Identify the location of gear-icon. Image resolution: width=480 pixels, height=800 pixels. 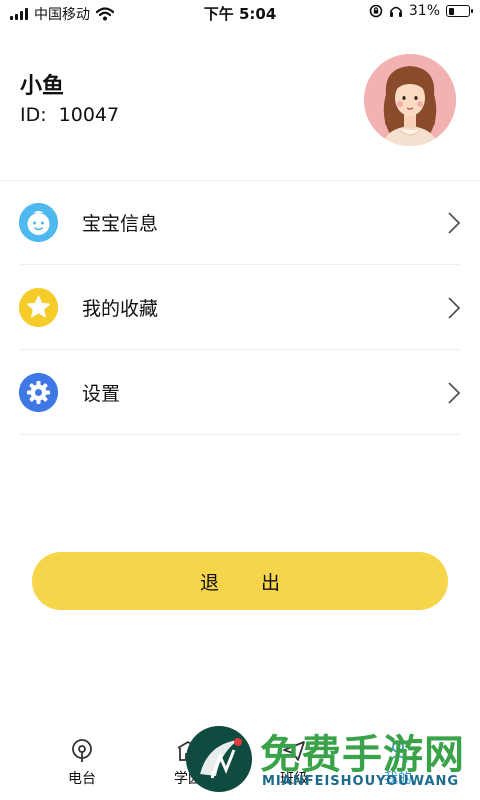
(38, 392).